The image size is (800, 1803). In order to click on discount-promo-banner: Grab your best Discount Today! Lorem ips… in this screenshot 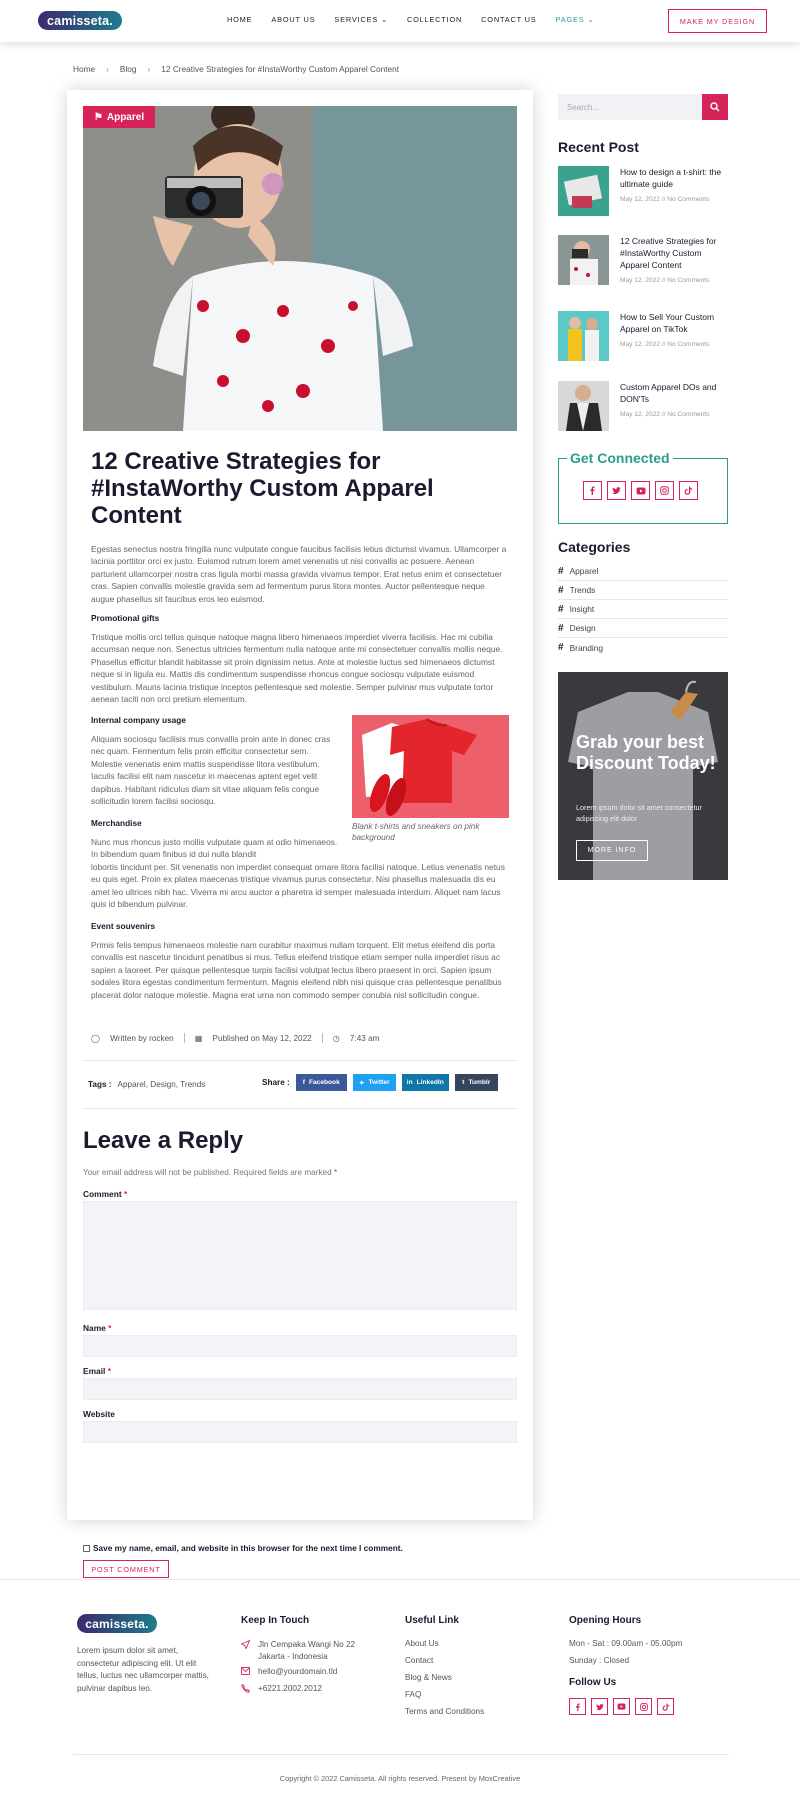, I will do `click(643, 776)`.